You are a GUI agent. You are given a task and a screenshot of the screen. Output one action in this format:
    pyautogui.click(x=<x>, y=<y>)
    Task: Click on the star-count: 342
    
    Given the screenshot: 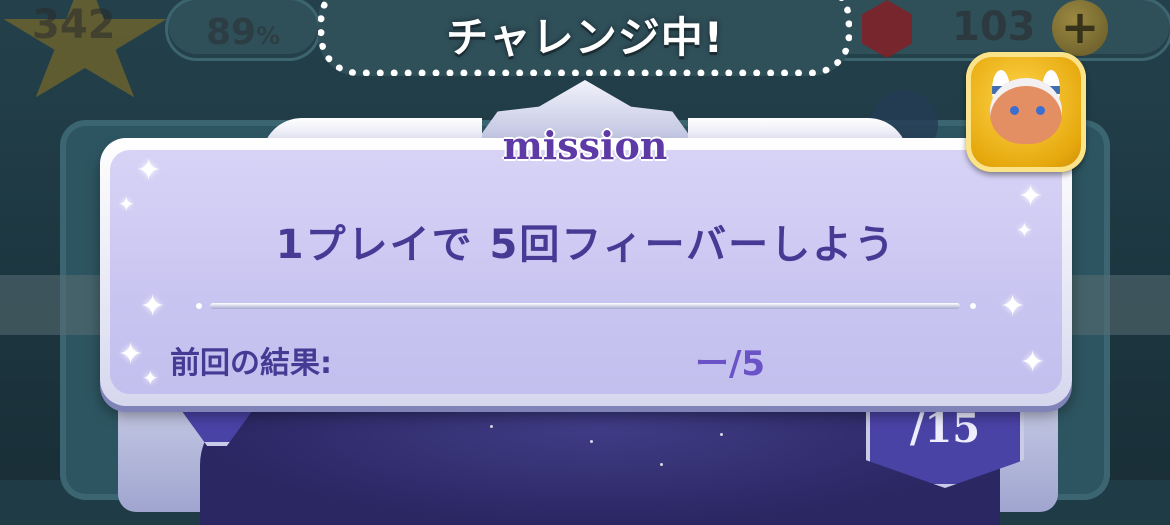 What is the action you would take?
    pyautogui.click(x=74, y=25)
    